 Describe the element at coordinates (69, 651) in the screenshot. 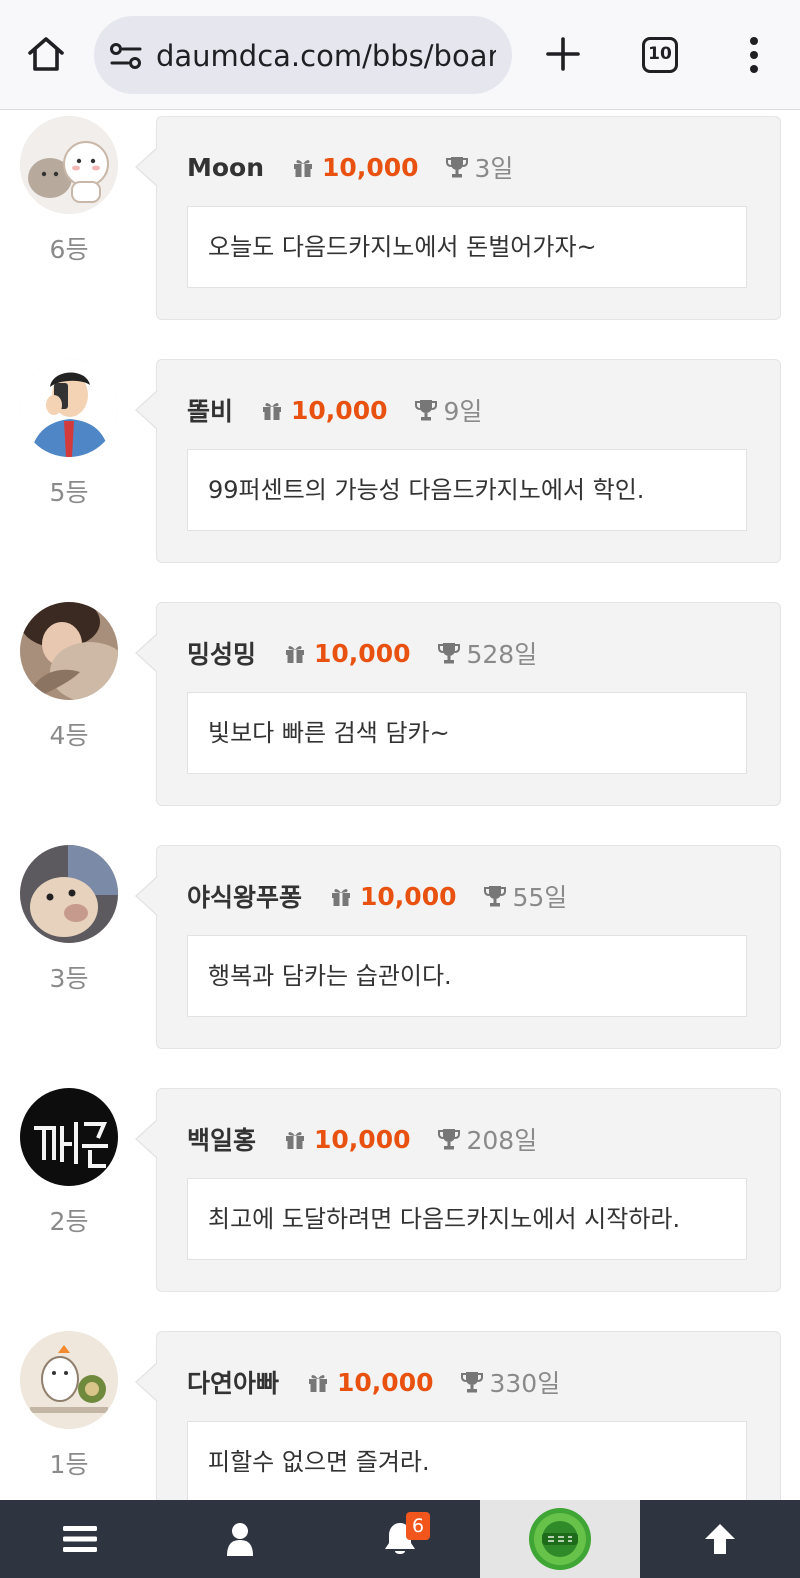

I see `woman-photo-avatar` at that location.